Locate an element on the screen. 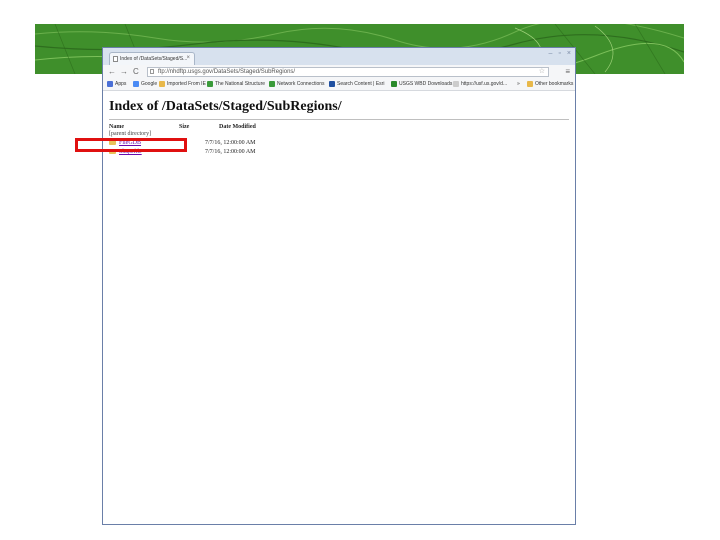 This screenshot has width=720, height=540. column-header-name: Name is located at coordinates (116, 127).